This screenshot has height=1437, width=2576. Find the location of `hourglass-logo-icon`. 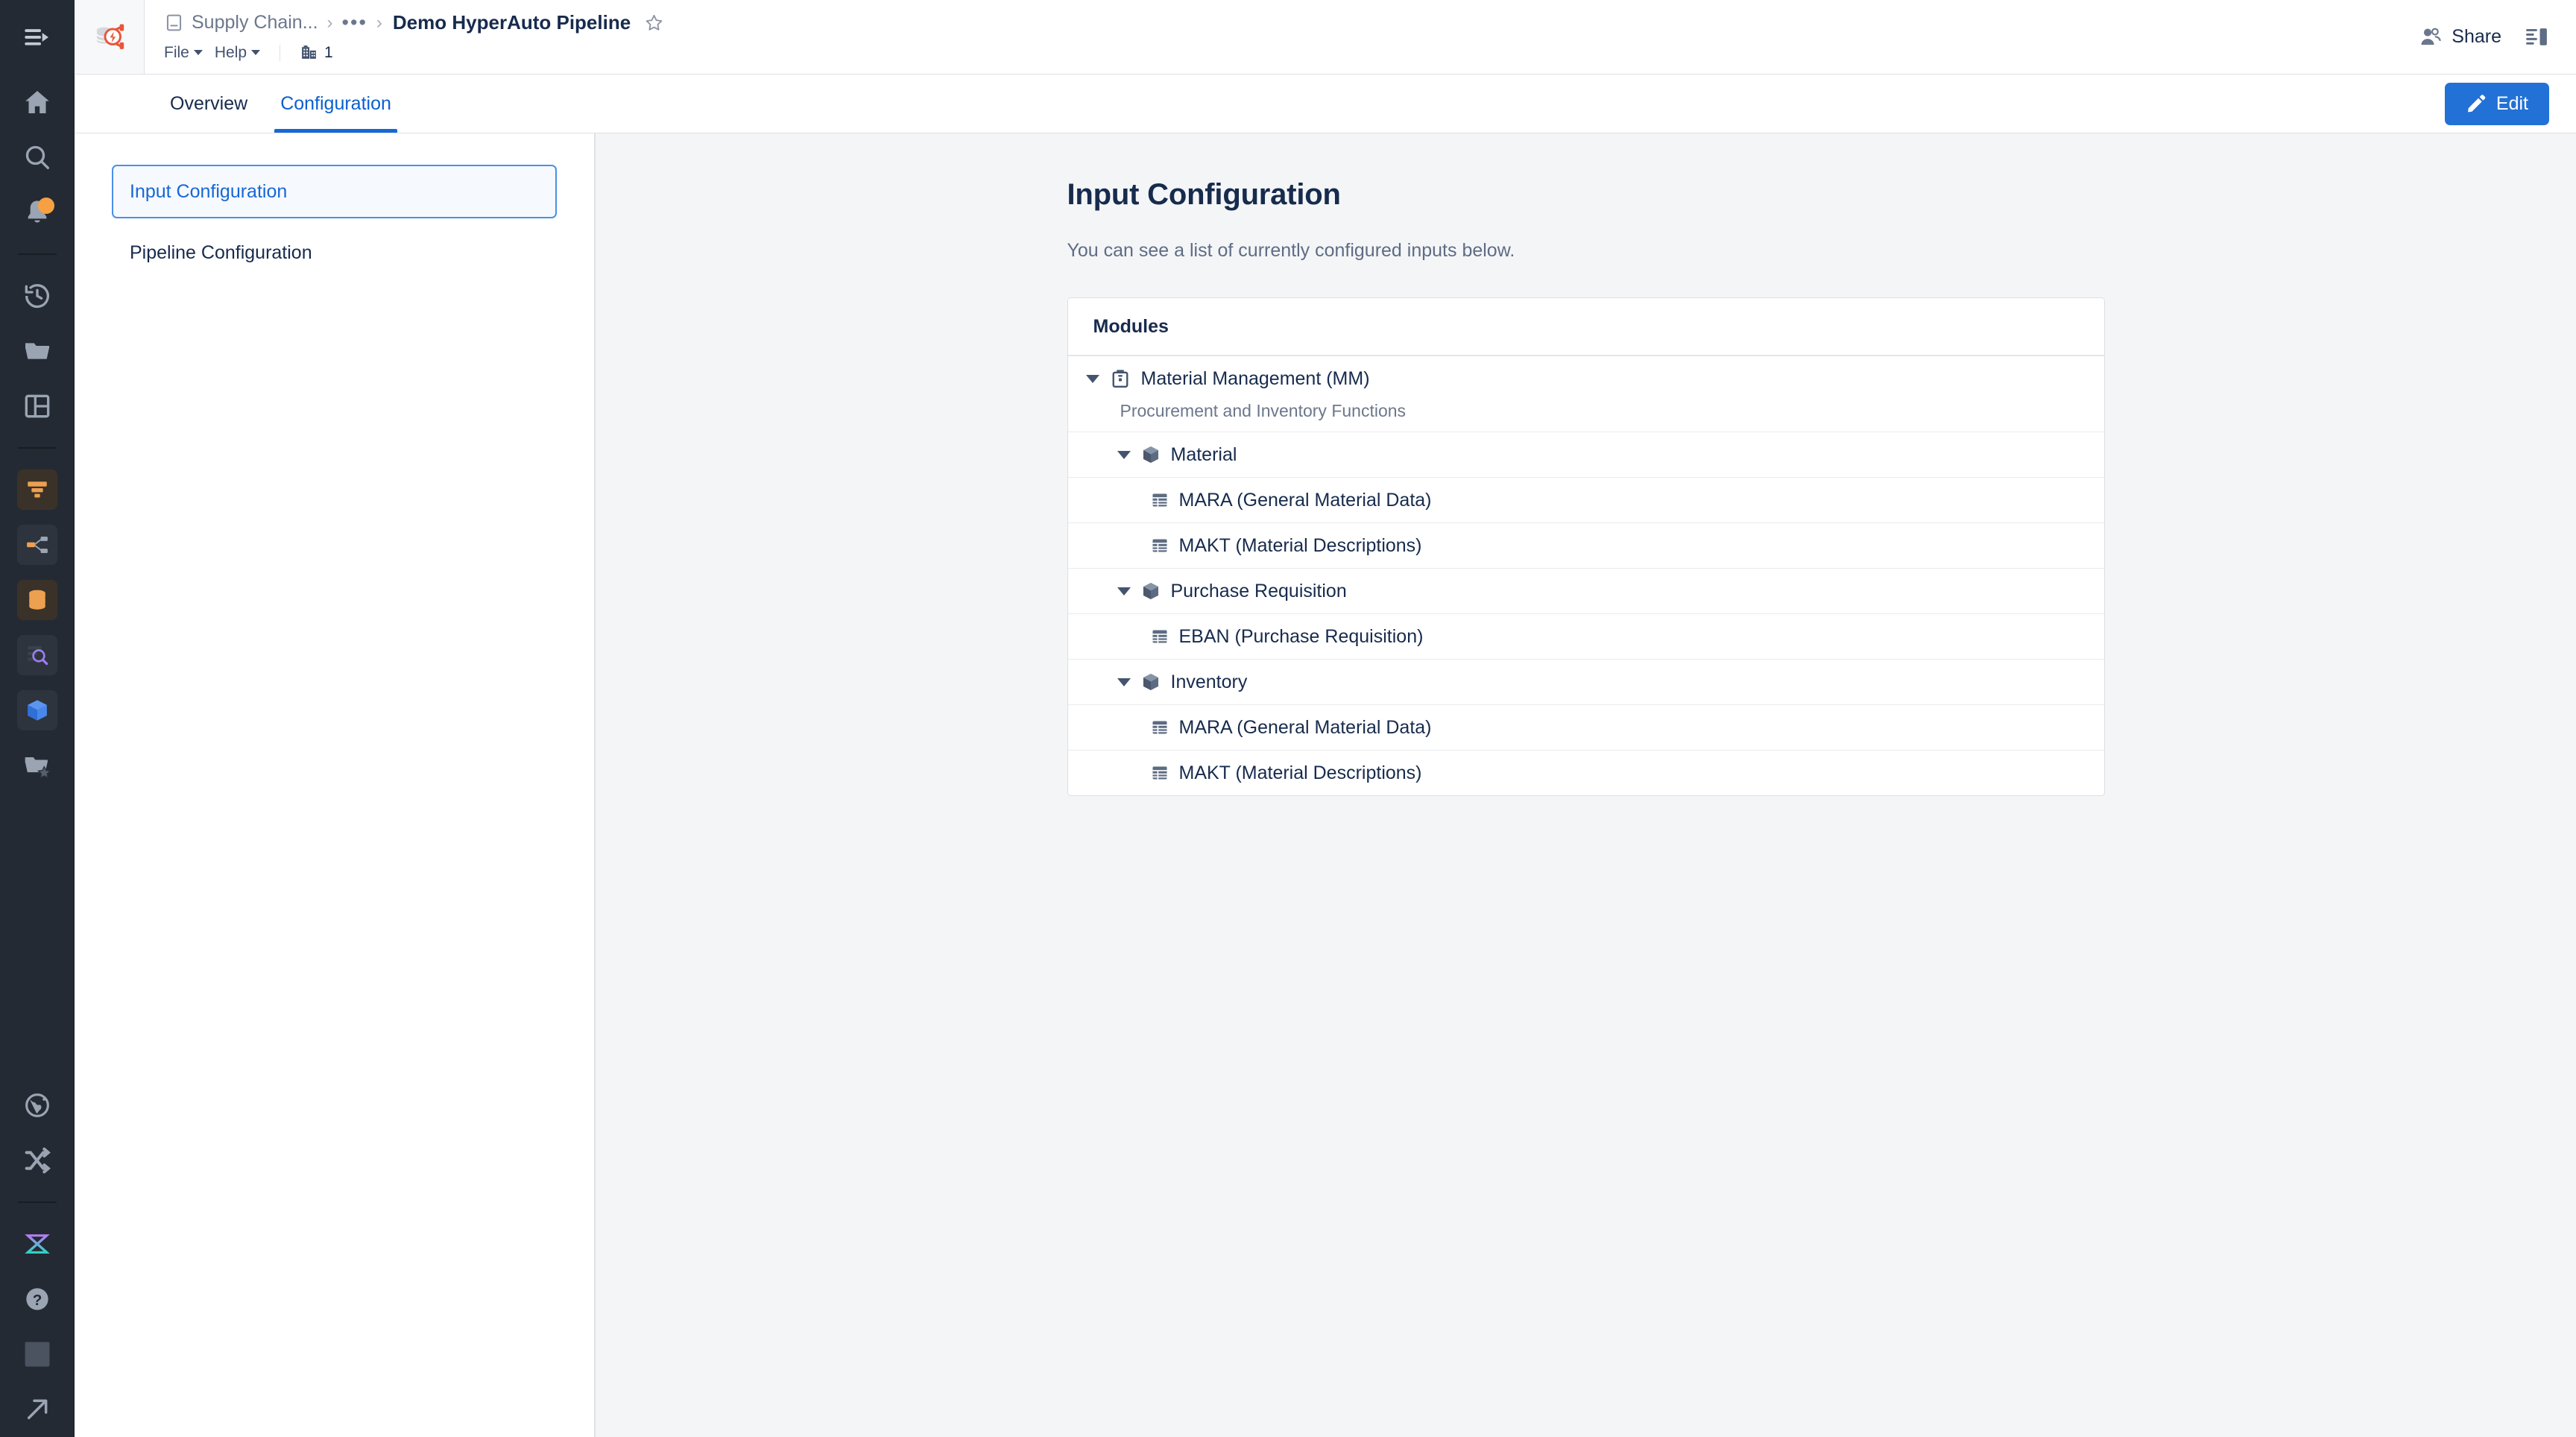

hourglass-logo-icon is located at coordinates (37, 1244).